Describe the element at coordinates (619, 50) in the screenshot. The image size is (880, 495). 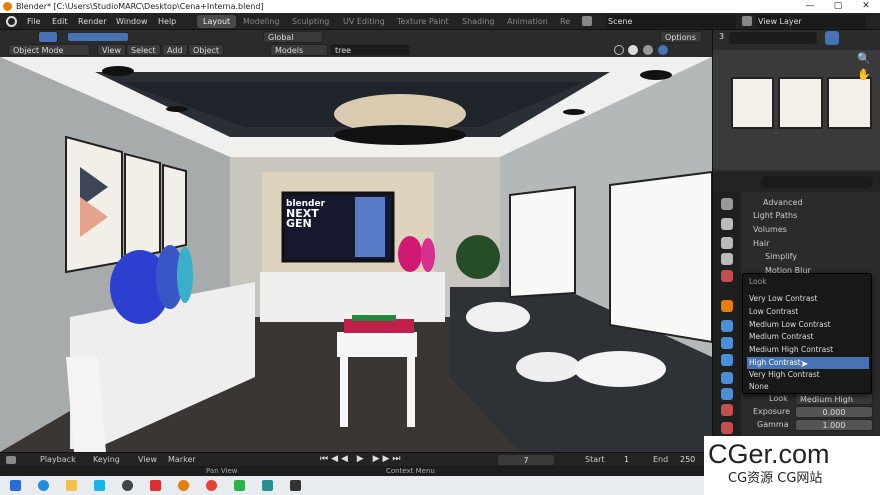
I see `wireframe-shading-icon` at that location.